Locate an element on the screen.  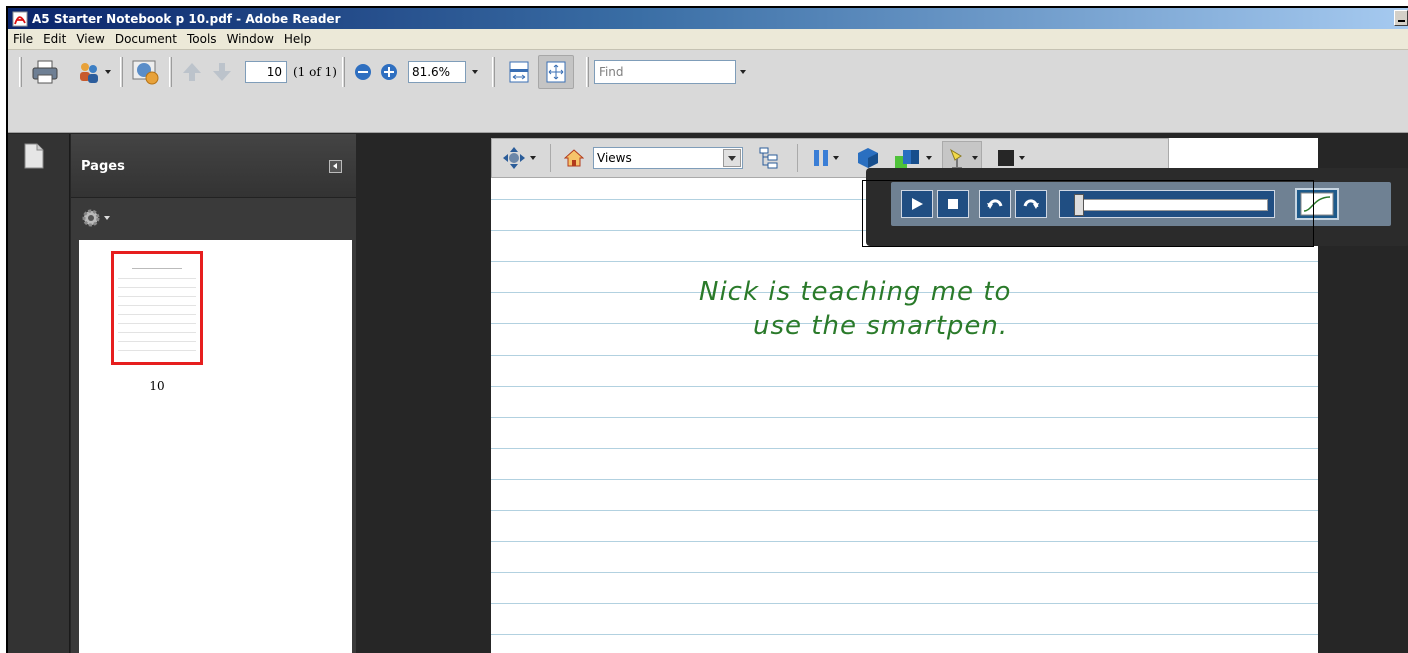
pages-panel-header: Pages is located at coordinates (213, 166).